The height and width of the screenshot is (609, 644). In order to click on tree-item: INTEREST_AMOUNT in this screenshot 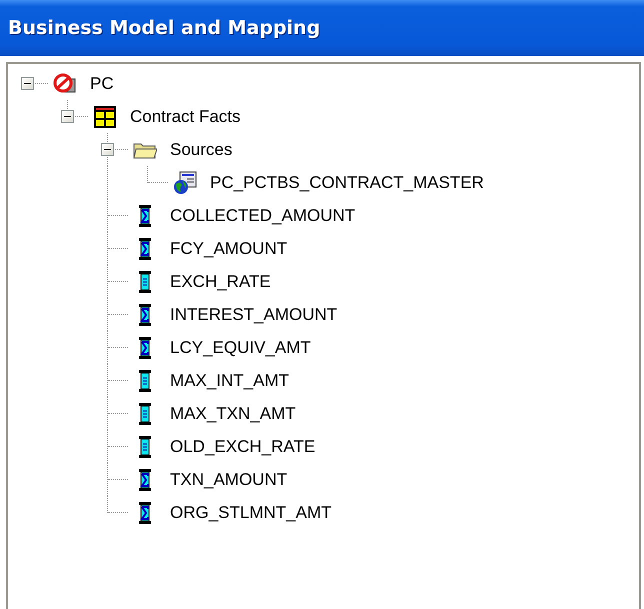, I will do `click(254, 314)`.